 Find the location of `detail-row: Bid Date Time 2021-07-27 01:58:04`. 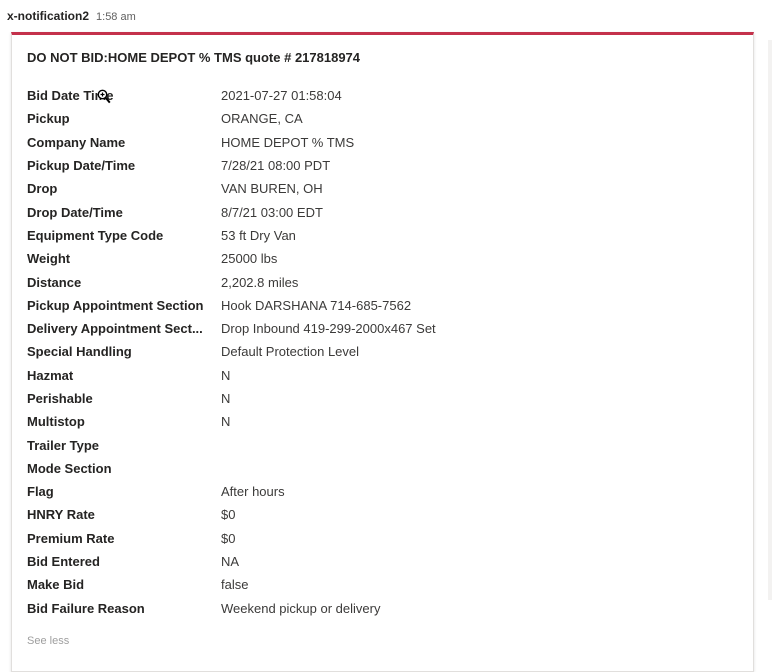

detail-row: Bid Date Time 2021-07-27 01:58:04 is located at coordinates (231, 95).